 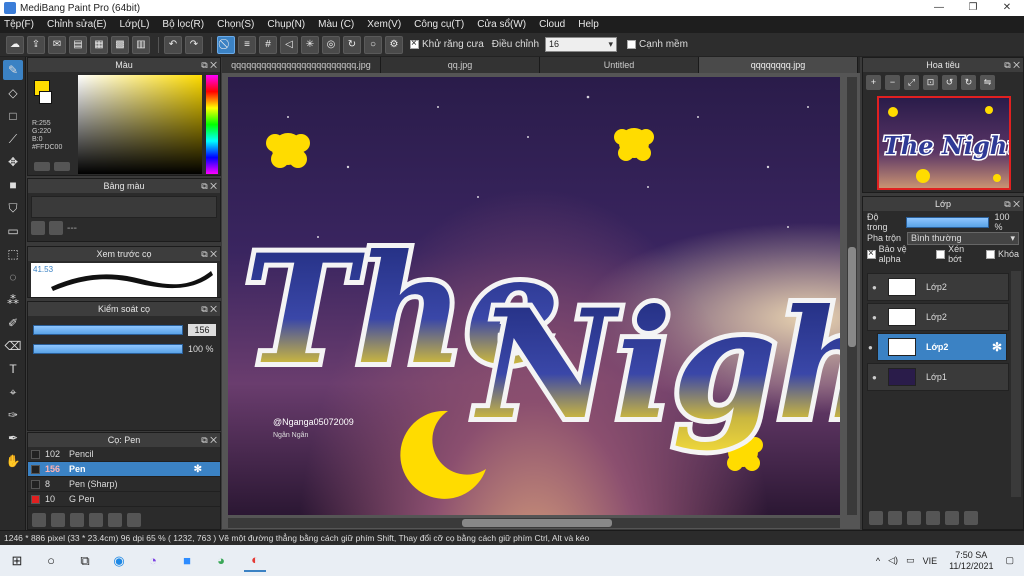 What do you see at coordinates (944, 143) in the screenshot?
I see `navigator-thumbnail: The Nights` at bounding box center [944, 143].